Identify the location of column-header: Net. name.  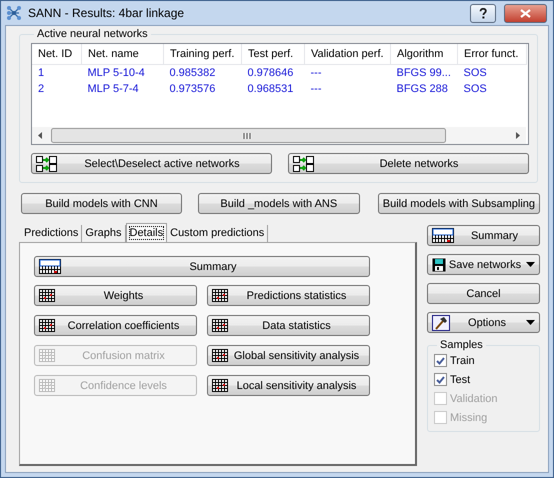
(123, 54).